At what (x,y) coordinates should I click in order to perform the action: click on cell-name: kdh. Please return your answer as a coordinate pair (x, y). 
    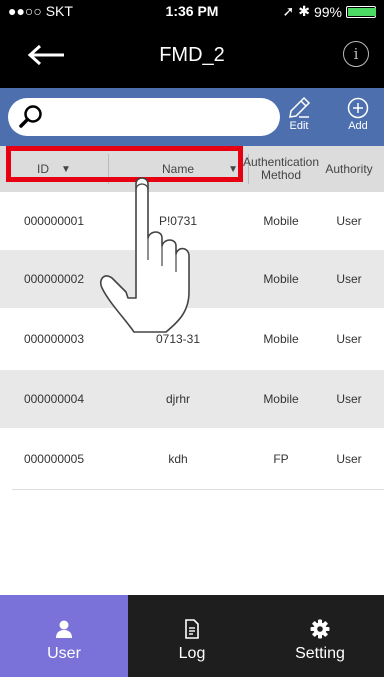
    Looking at the image, I should click on (178, 459).